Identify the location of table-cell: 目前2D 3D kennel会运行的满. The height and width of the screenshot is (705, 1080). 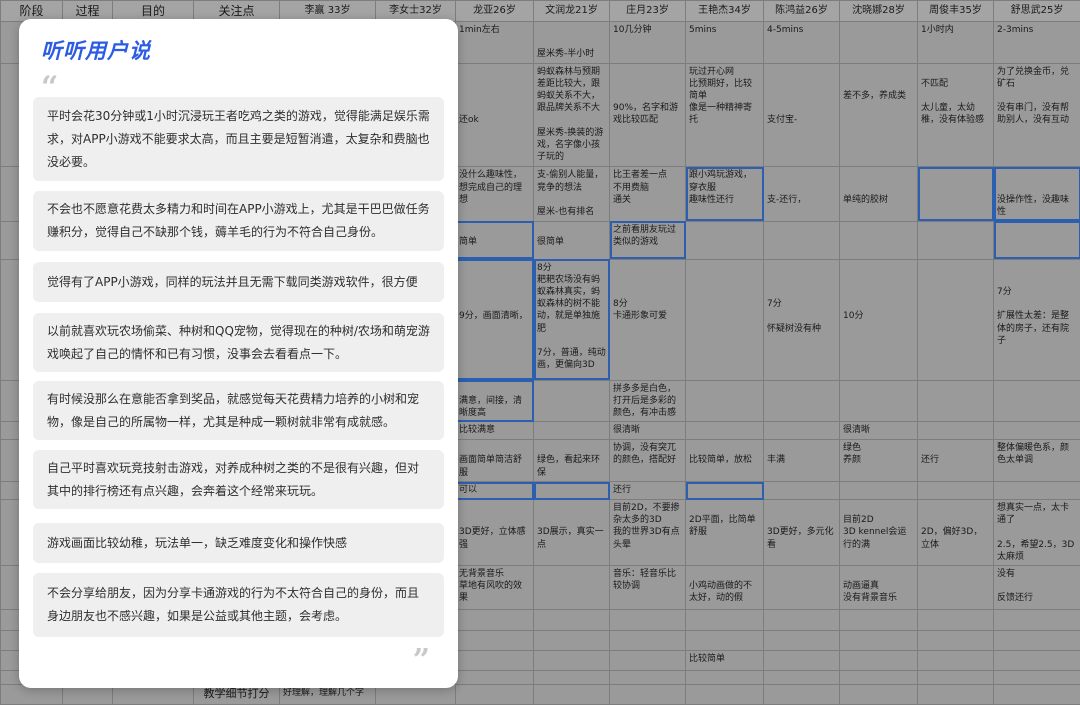
(878, 533).